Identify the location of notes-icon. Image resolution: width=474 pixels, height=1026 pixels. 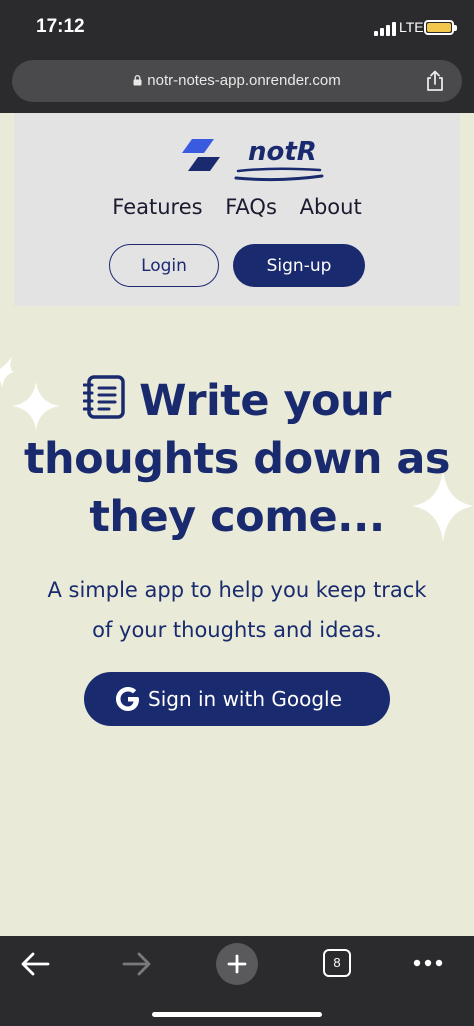
(104, 397).